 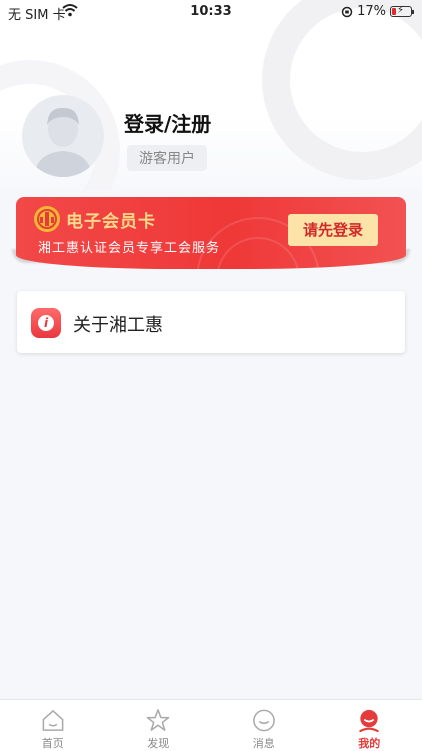 I want to click on decorative-circle, so click(x=342, y=90).